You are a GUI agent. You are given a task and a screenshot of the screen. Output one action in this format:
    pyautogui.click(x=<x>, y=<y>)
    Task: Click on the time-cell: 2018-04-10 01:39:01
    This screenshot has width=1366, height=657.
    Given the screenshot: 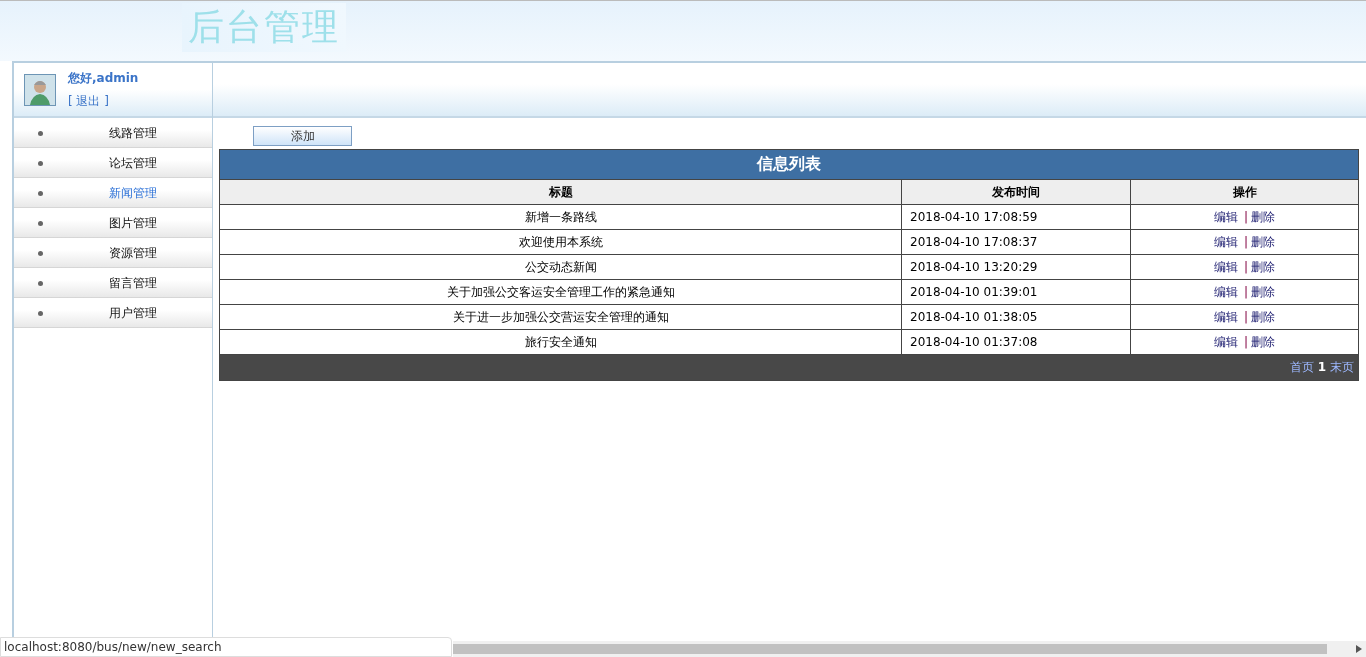 What is the action you would take?
    pyautogui.click(x=1016, y=292)
    